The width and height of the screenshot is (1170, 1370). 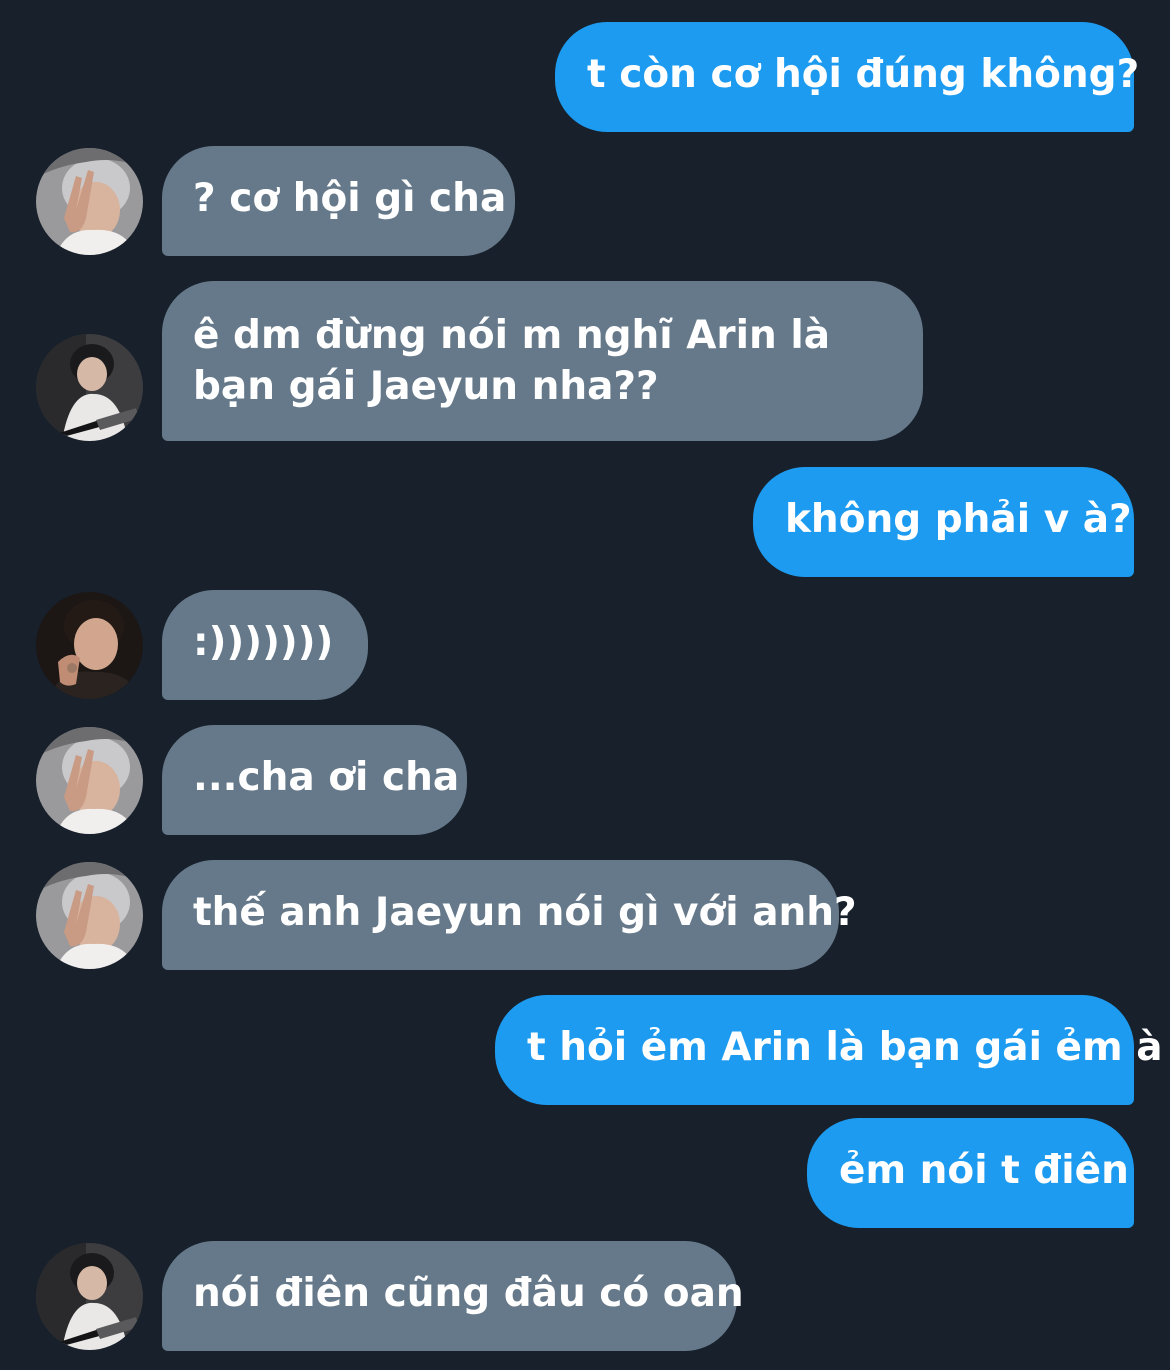 What do you see at coordinates (943, 522) in the screenshot?
I see `message-bubble-sent: không phải v à?` at bounding box center [943, 522].